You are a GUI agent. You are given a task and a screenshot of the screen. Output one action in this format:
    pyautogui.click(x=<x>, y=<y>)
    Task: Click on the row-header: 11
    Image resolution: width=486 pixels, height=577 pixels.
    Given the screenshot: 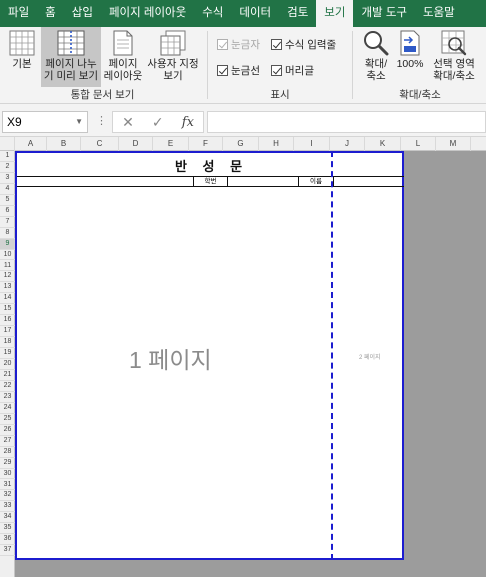 What is the action you would take?
    pyautogui.click(x=7, y=266)
    